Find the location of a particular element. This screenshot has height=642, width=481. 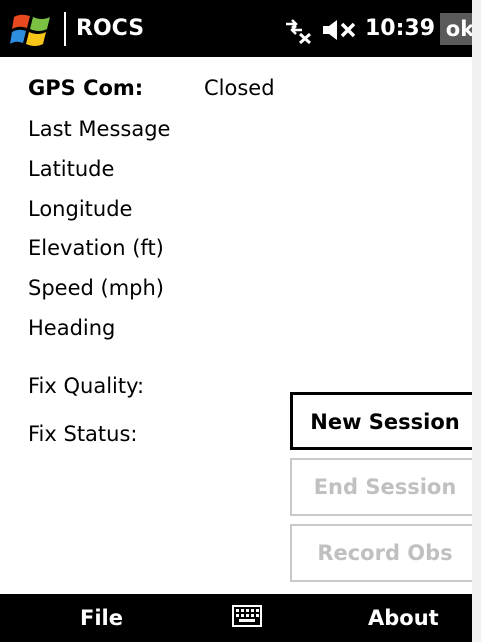

gps-com-value: Closed is located at coordinates (239, 88).